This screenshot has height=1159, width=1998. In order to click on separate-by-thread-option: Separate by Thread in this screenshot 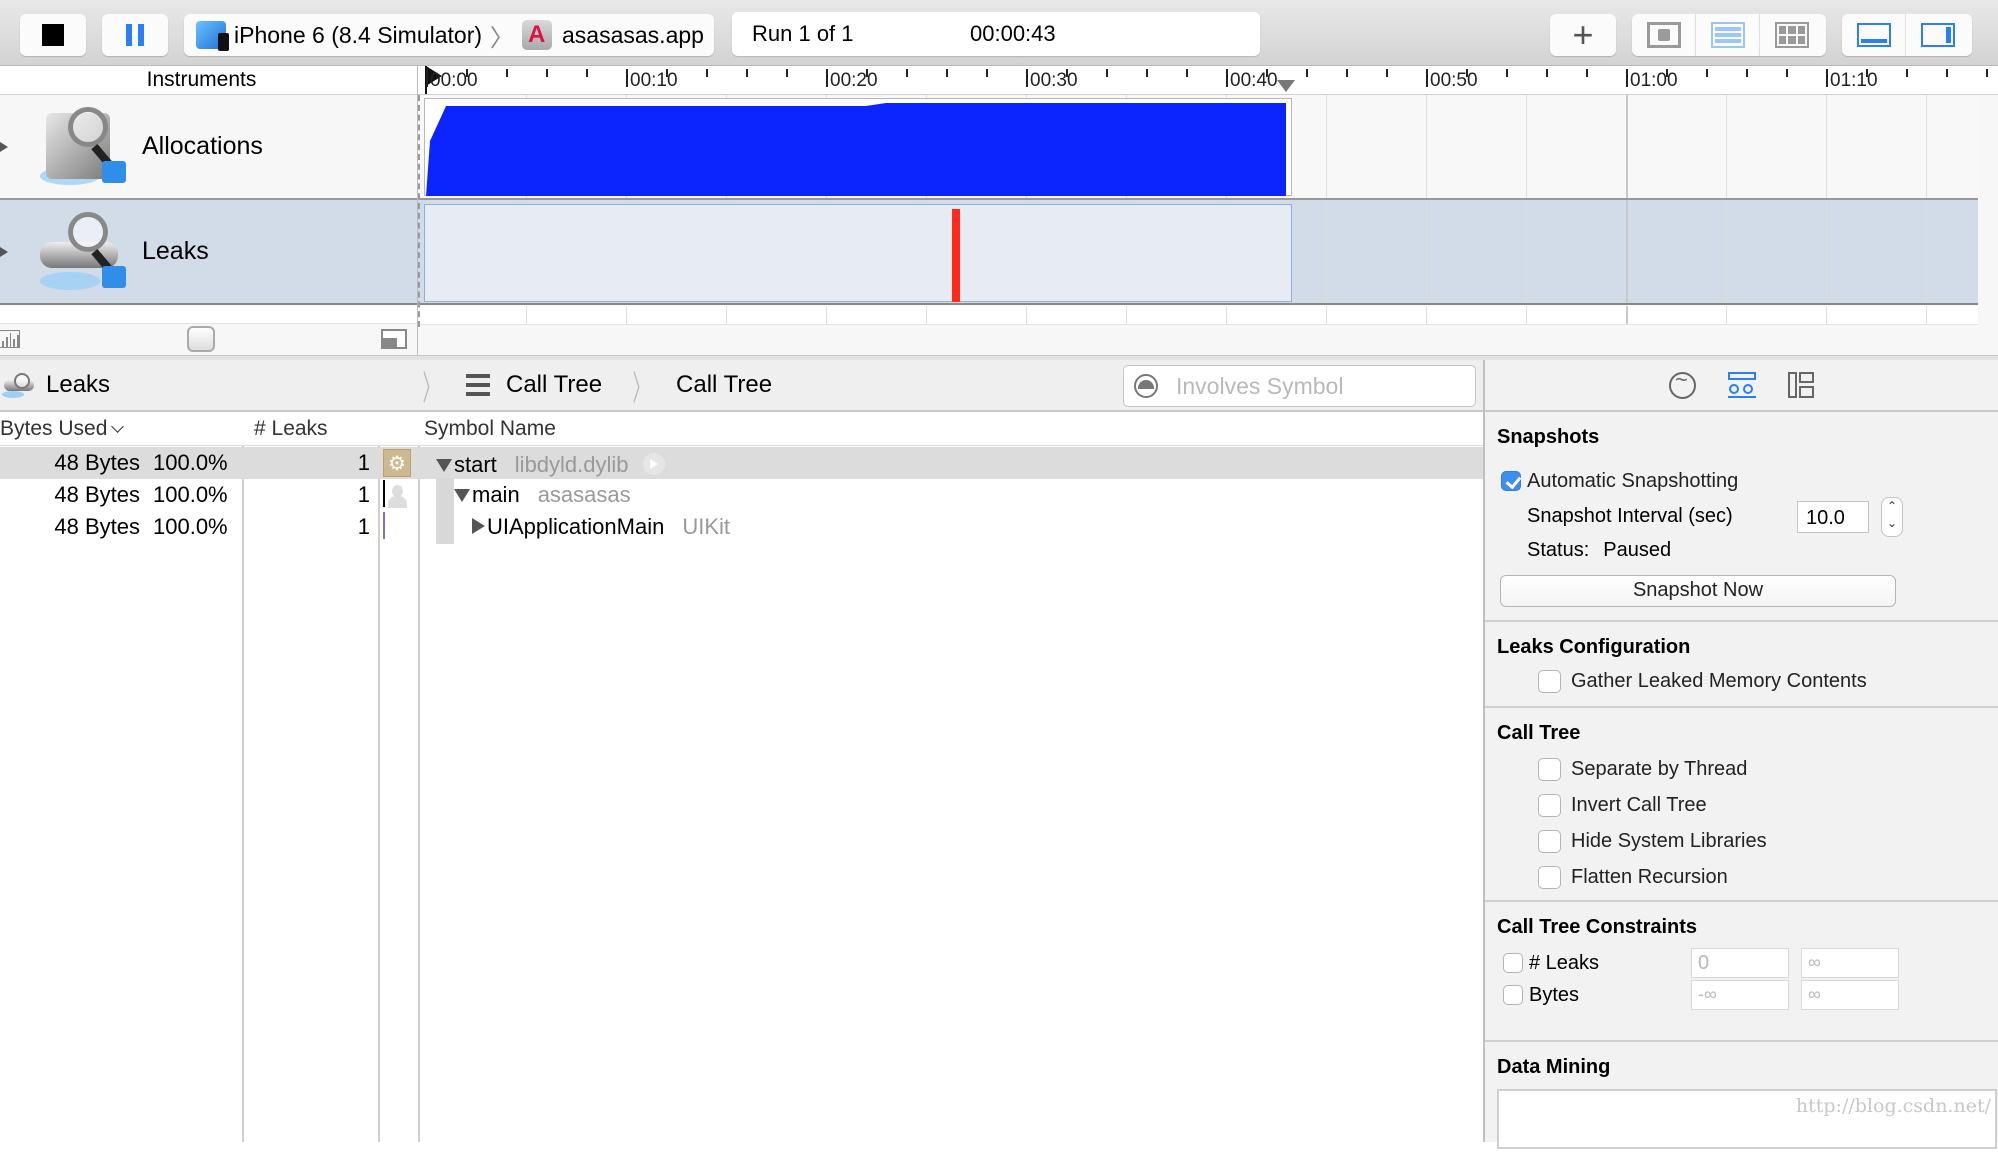, I will do `click(1747, 769)`.